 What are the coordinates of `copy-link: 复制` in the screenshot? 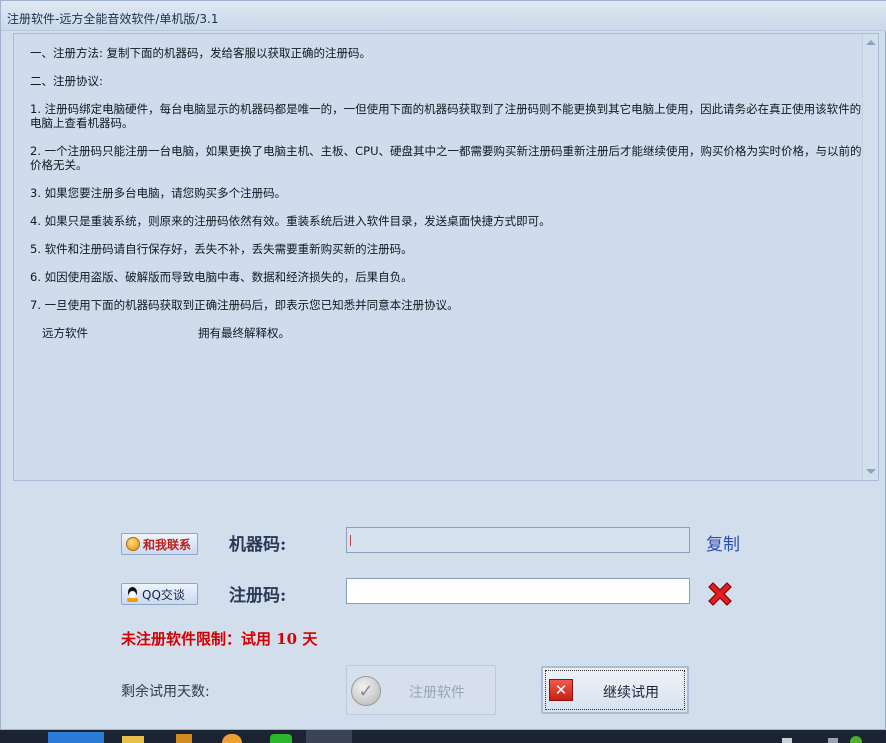 It's located at (723, 542).